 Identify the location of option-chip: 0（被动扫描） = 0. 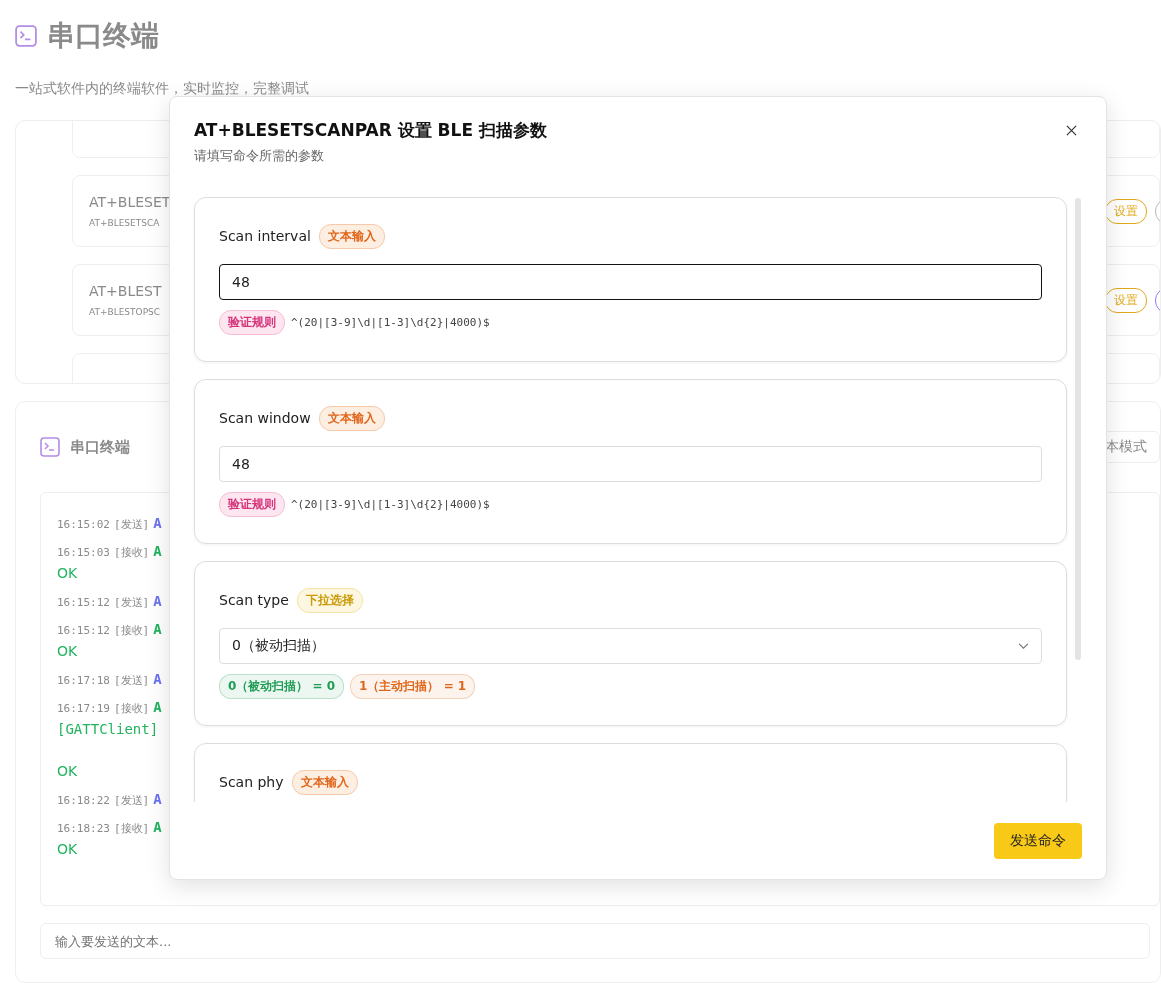
(282, 686).